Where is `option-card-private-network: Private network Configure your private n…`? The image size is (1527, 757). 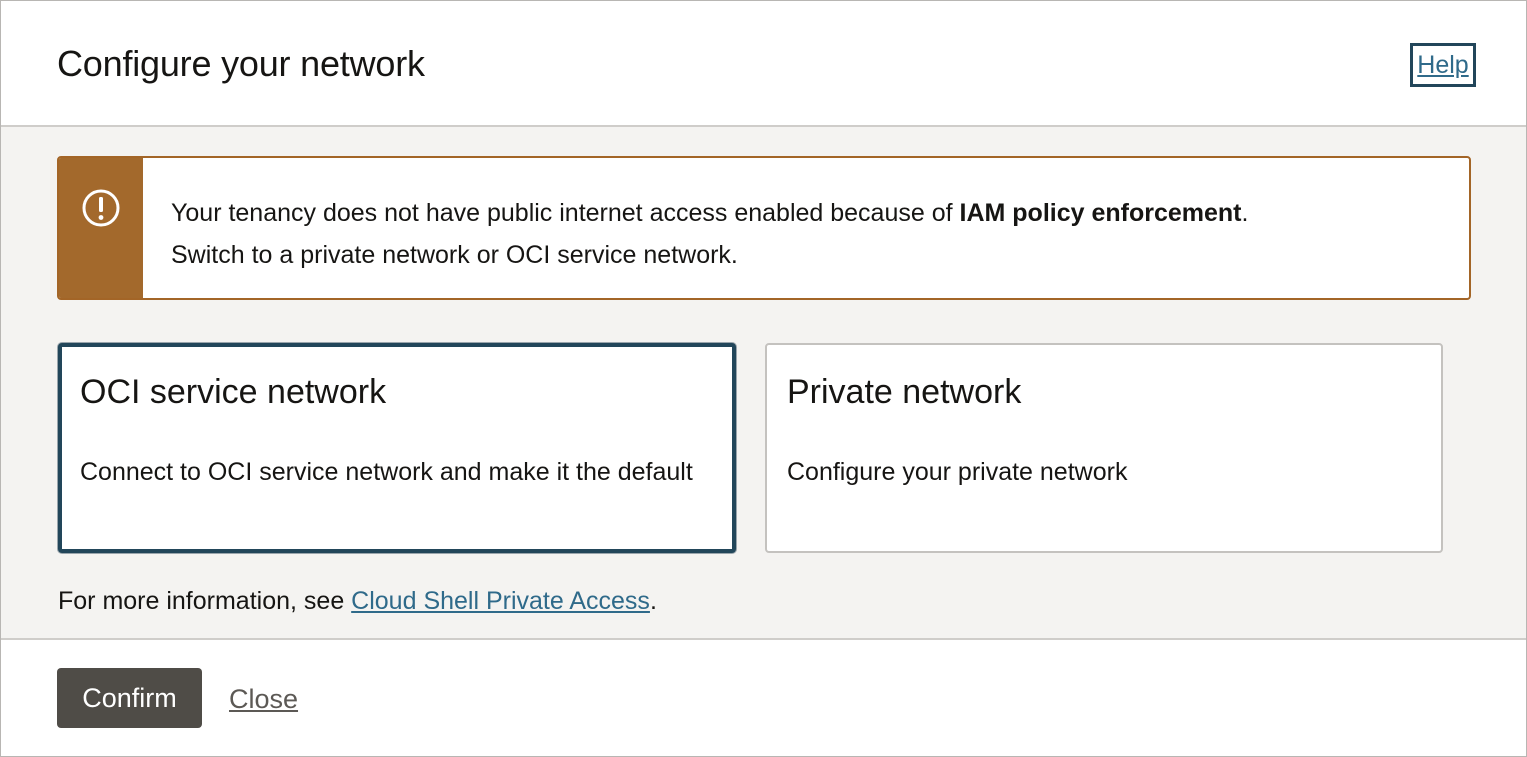 option-card-private-network: Private network Configure your private n… is located at coordinates (1104, 448).